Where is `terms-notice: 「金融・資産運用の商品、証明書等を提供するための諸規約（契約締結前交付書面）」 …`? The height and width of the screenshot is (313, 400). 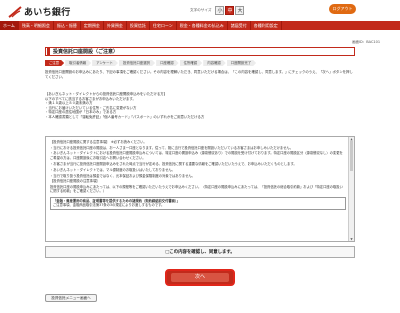
terms-notice: 「金融・資産運用の商品、証明書等を提供するための諸規約（契約締結前交付書面）」 … is located at coordinates (198, 203).